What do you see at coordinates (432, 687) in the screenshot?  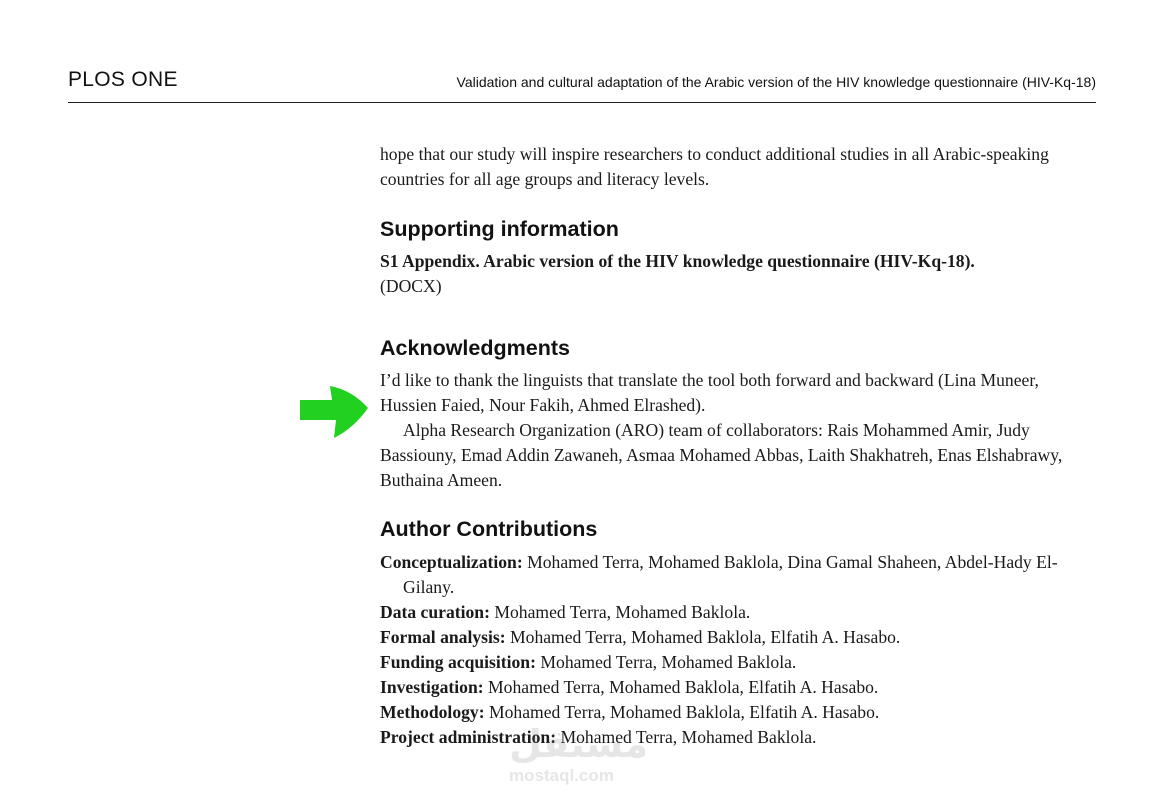 I see `contribution-role: Investigation:` at bounding box center [432, 687].